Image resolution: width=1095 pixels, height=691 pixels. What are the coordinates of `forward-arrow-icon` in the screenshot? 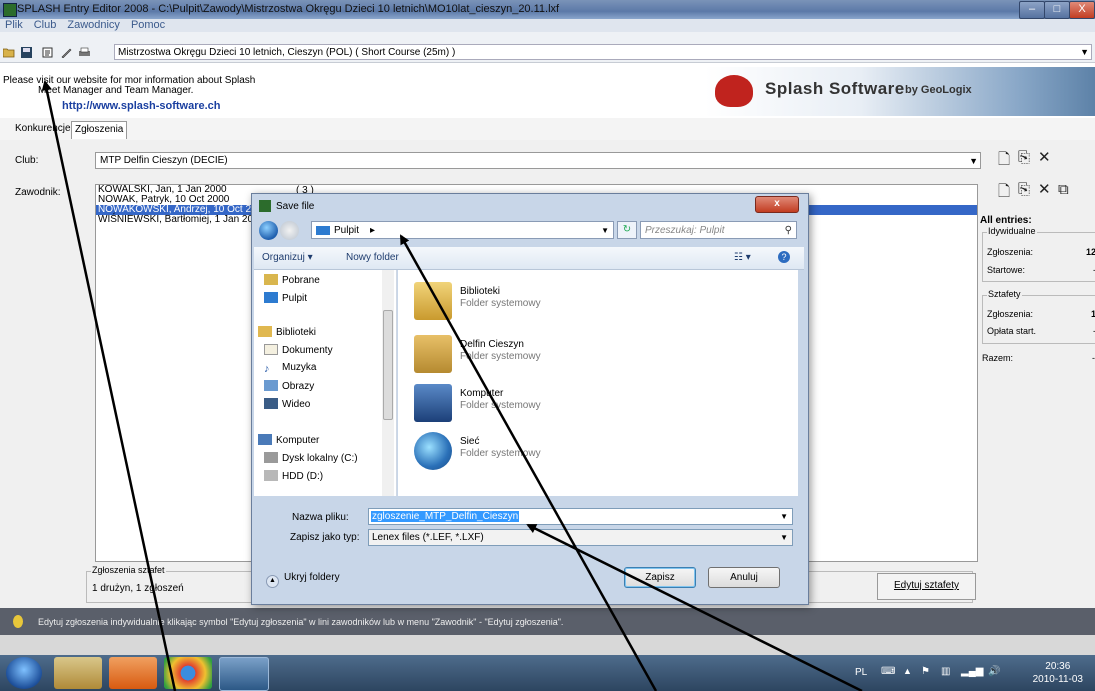 It's located at (289, 230).